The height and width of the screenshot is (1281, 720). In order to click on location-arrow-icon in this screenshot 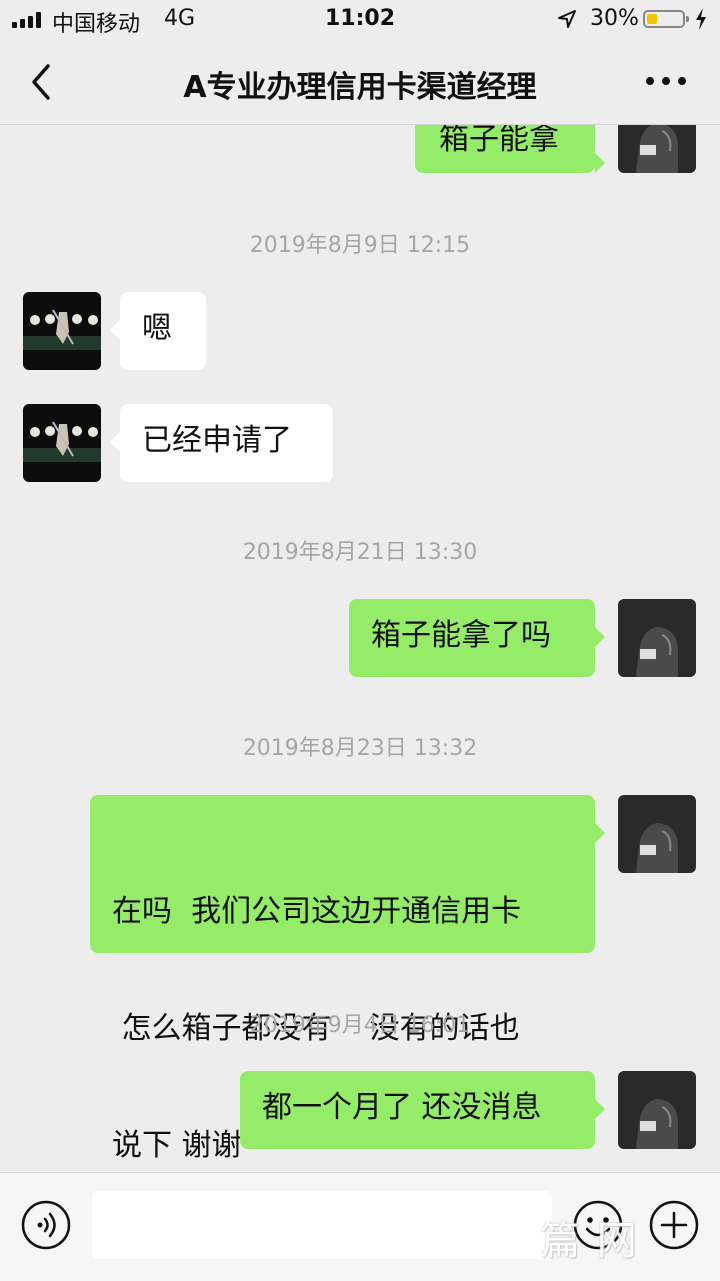, I will do `click(567, 19)`.